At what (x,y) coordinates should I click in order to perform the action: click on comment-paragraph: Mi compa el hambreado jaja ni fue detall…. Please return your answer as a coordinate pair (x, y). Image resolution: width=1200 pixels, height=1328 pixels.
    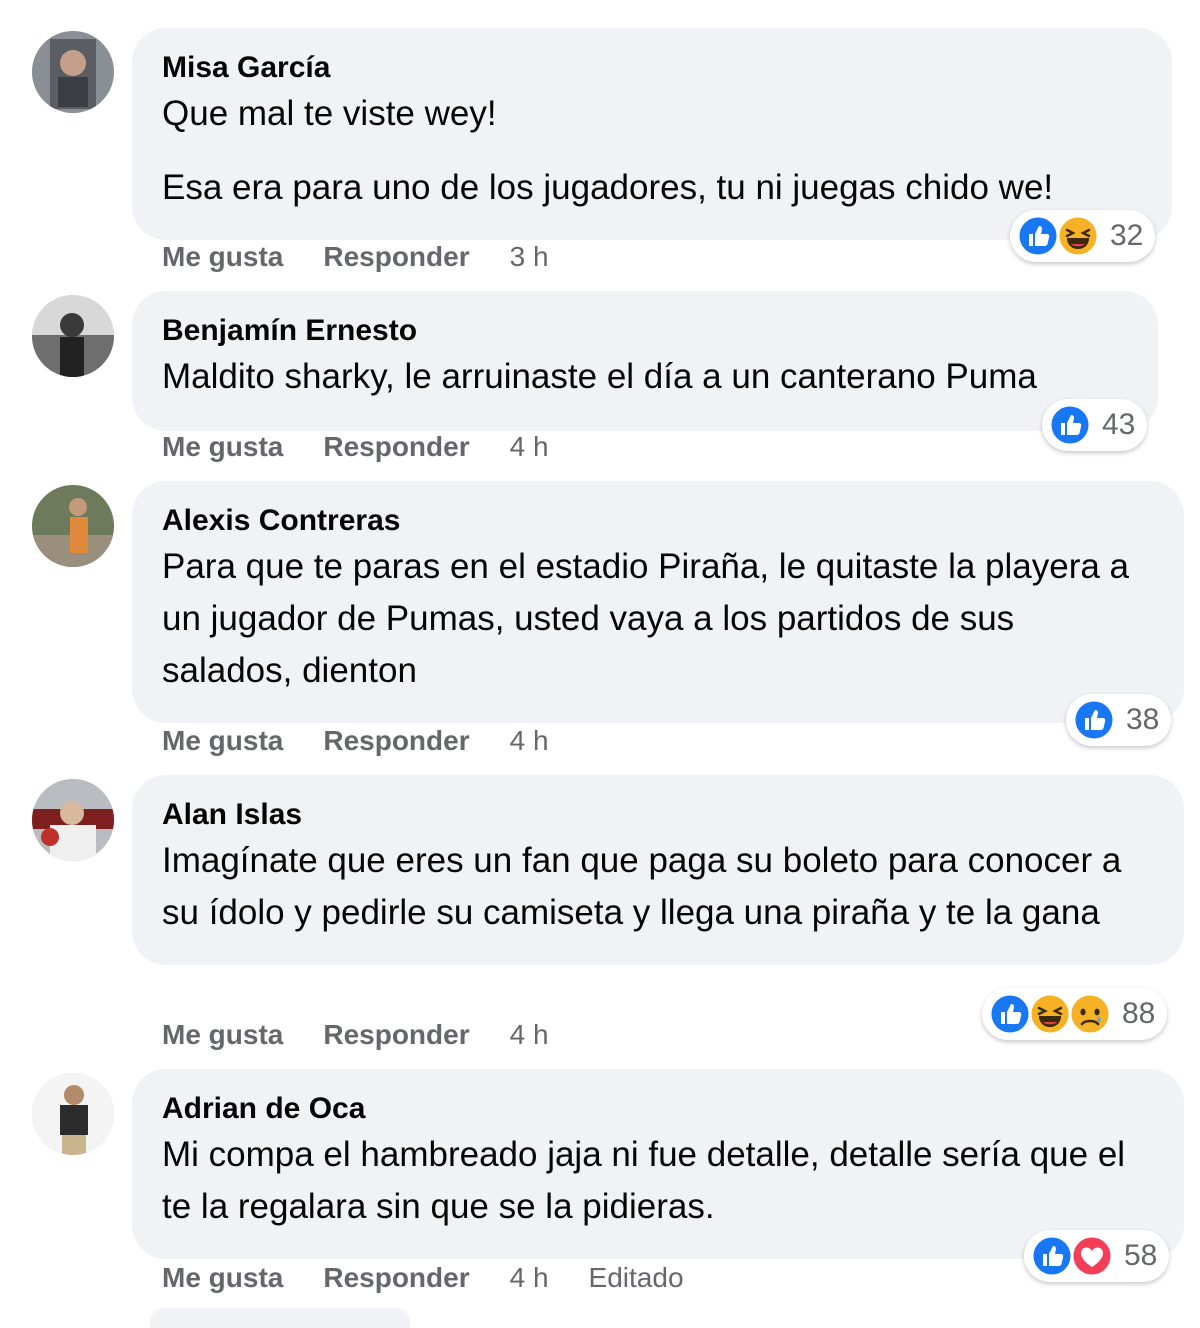
    Looking at the image, I should click on (644, 1180).